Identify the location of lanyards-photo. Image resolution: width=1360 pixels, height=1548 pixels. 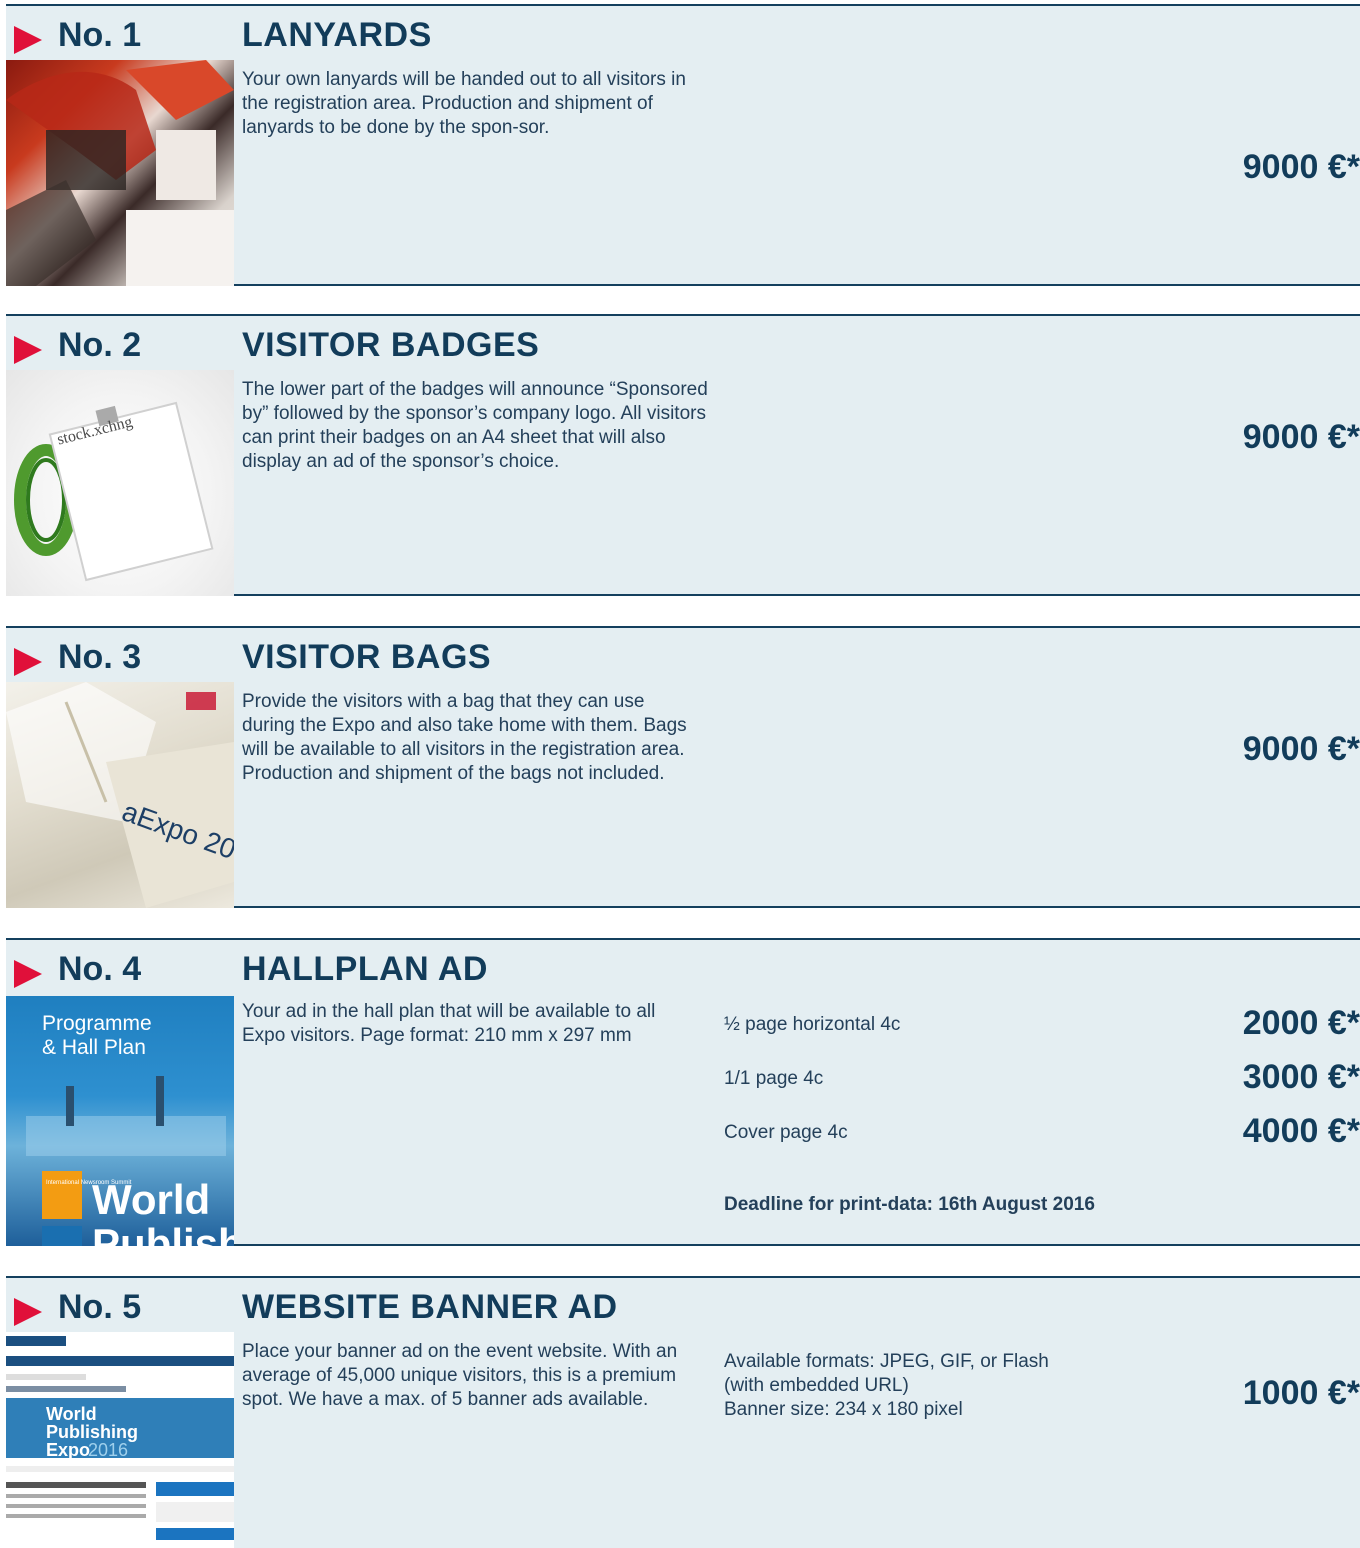
(120, 173).